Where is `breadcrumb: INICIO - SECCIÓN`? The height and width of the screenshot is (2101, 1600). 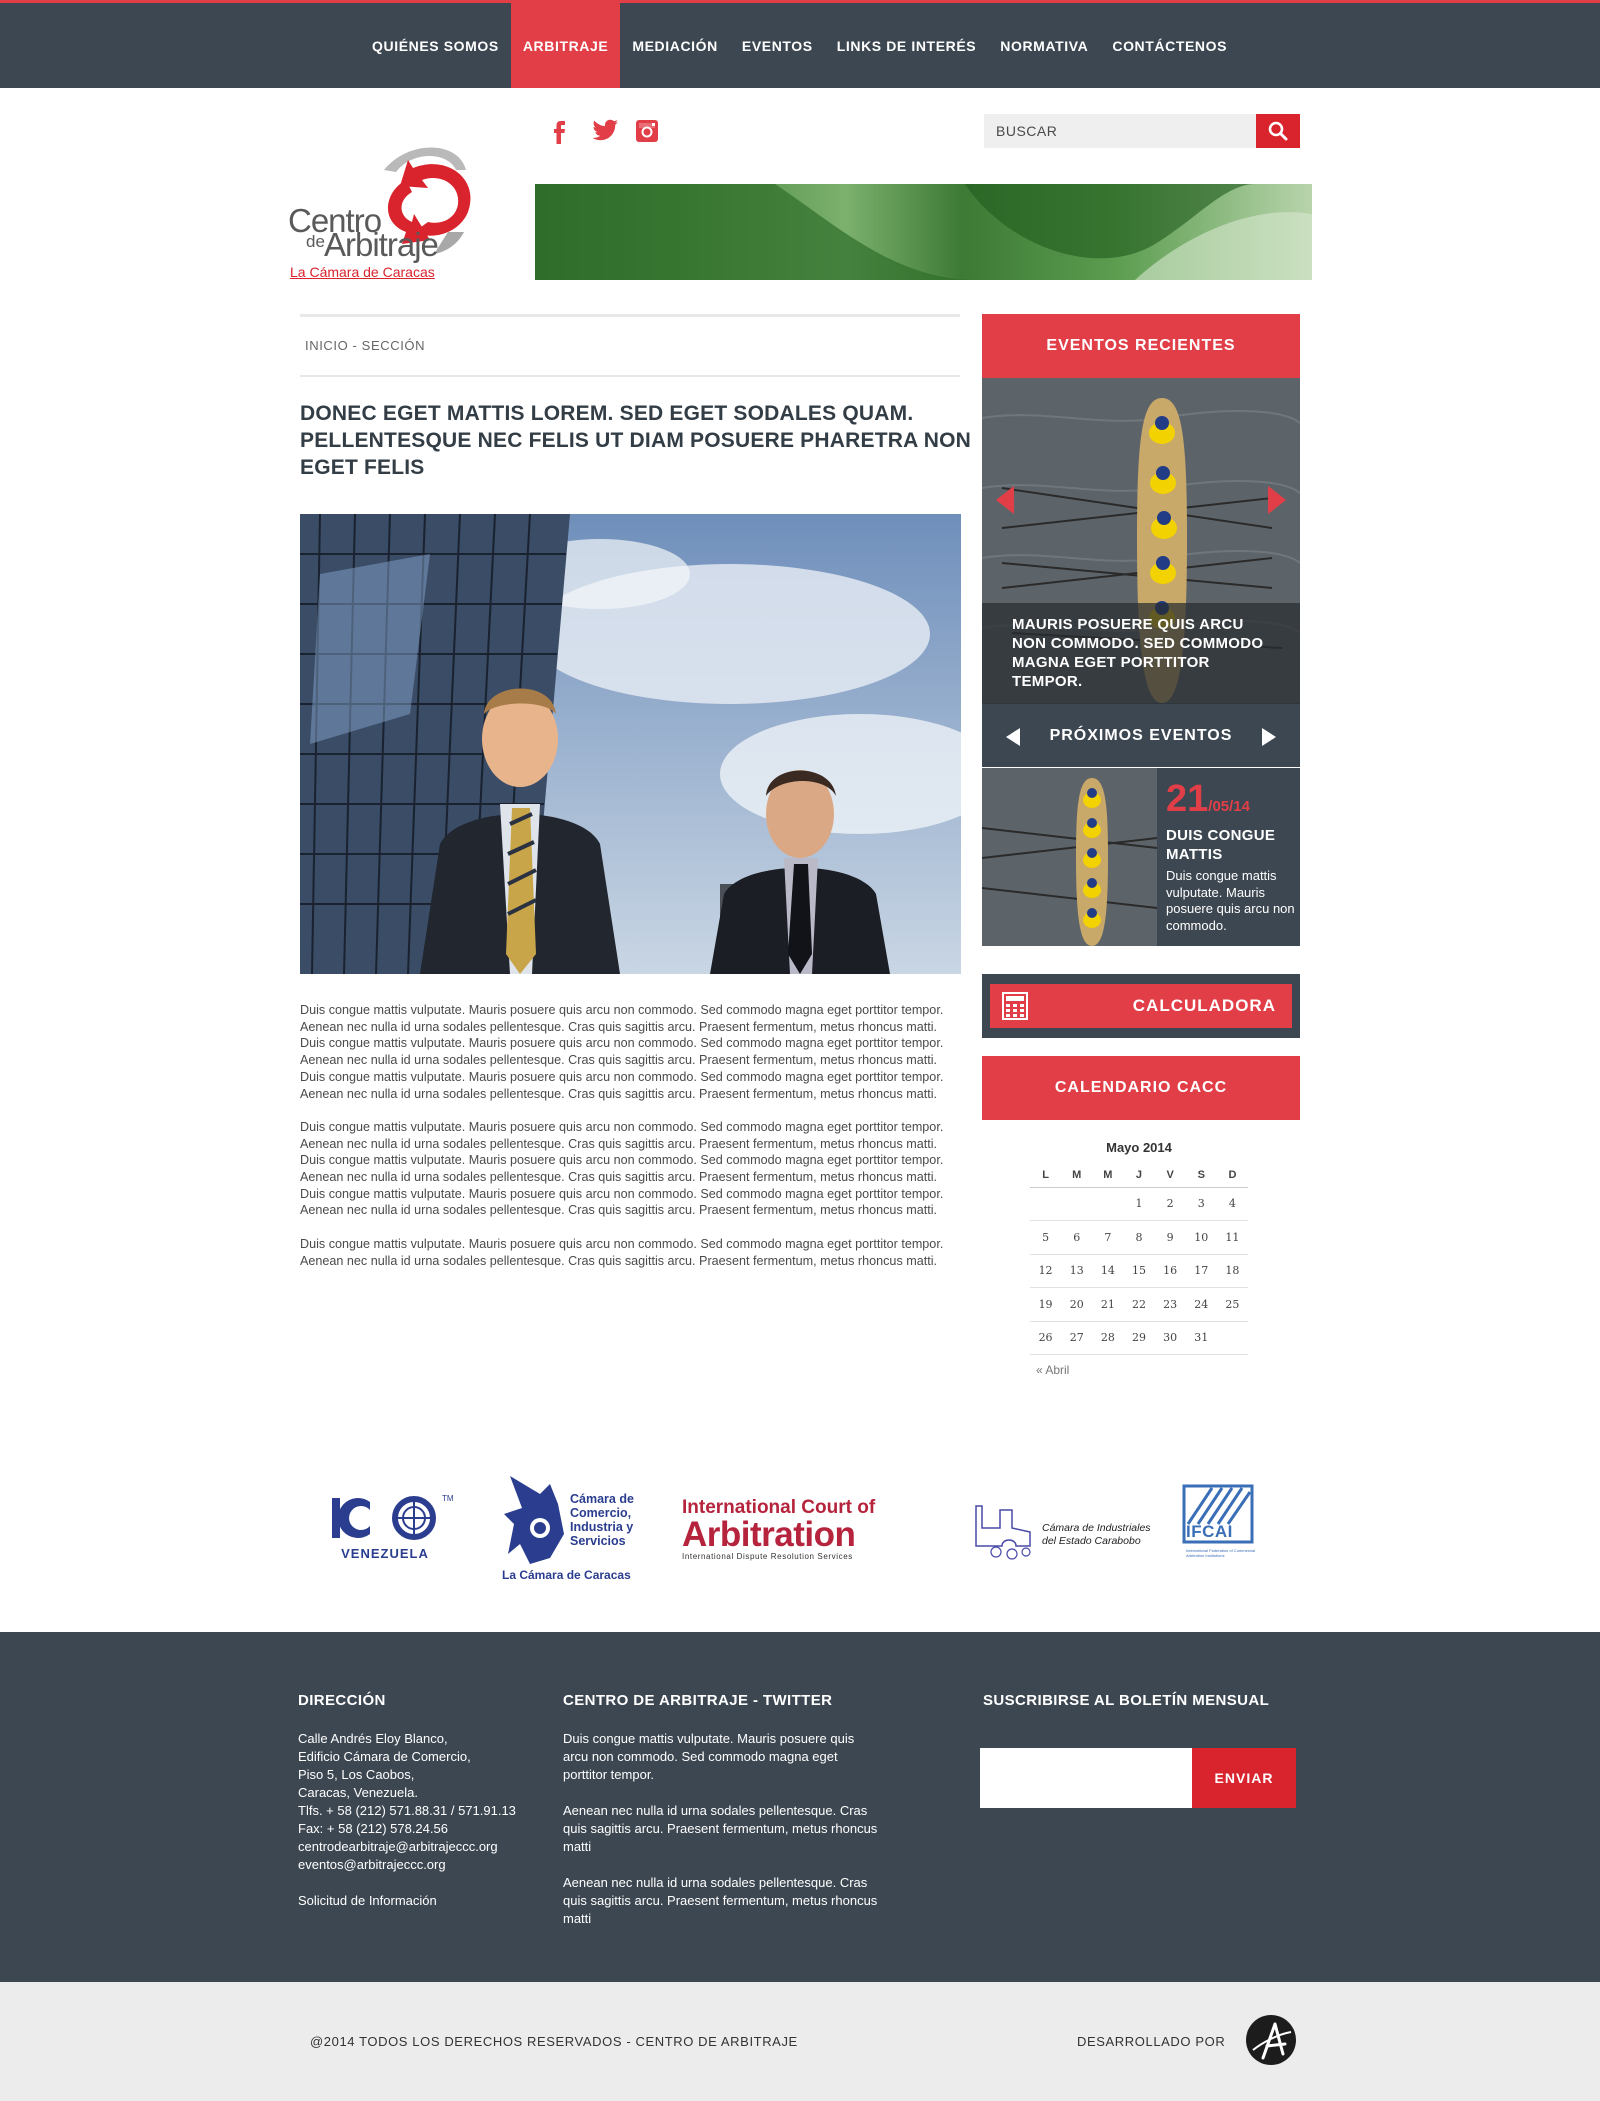
breadcrumb: INICIO - SECCIÓN is located at coordinates (365, 345).